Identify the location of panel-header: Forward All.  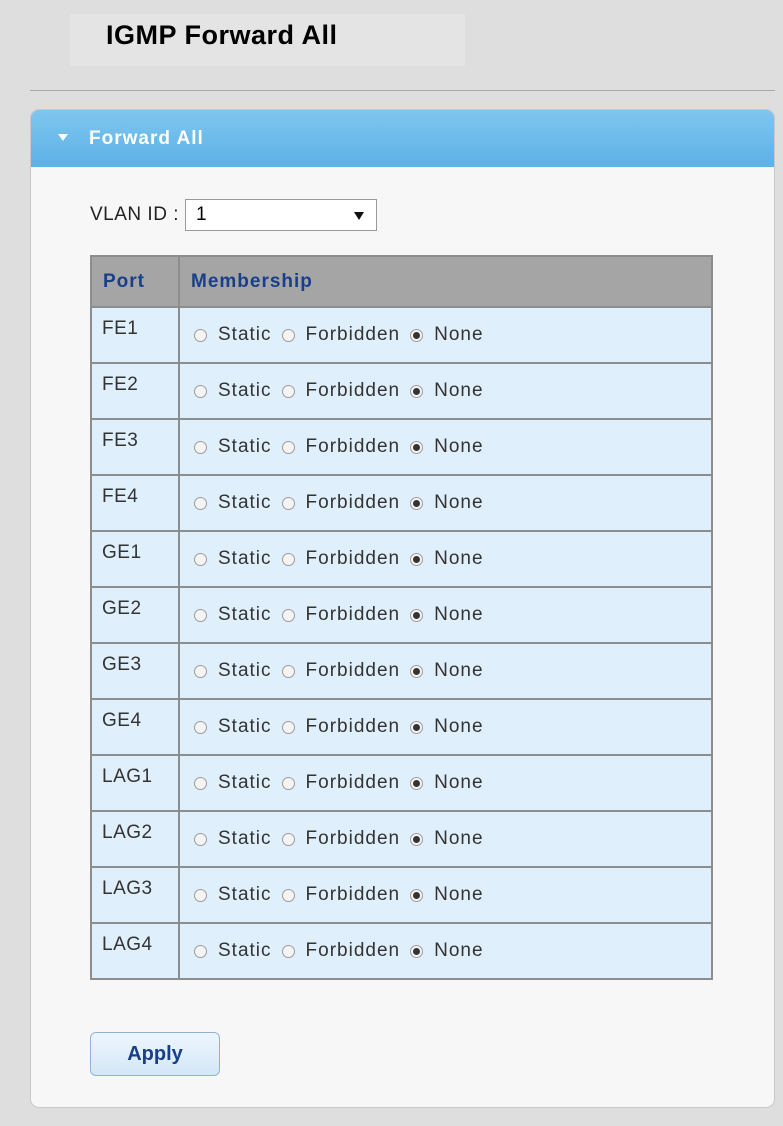
(402, 138).